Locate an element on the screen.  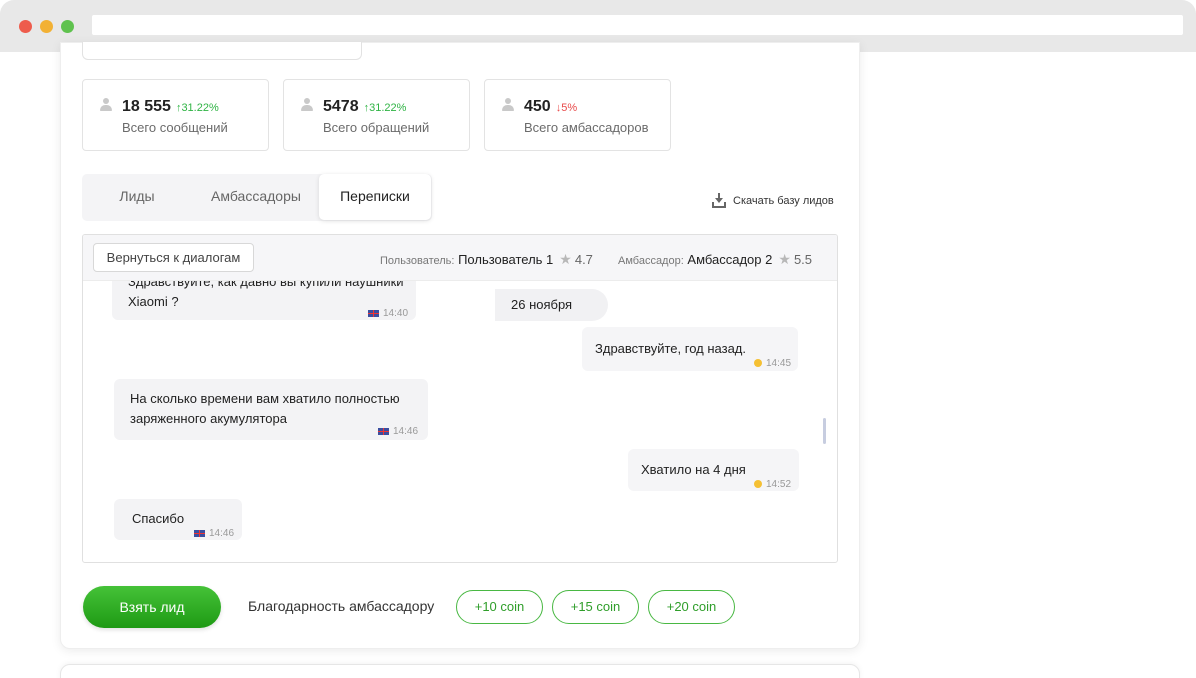
user-name: Пользователь 1 is located at coordinates (506, 259).